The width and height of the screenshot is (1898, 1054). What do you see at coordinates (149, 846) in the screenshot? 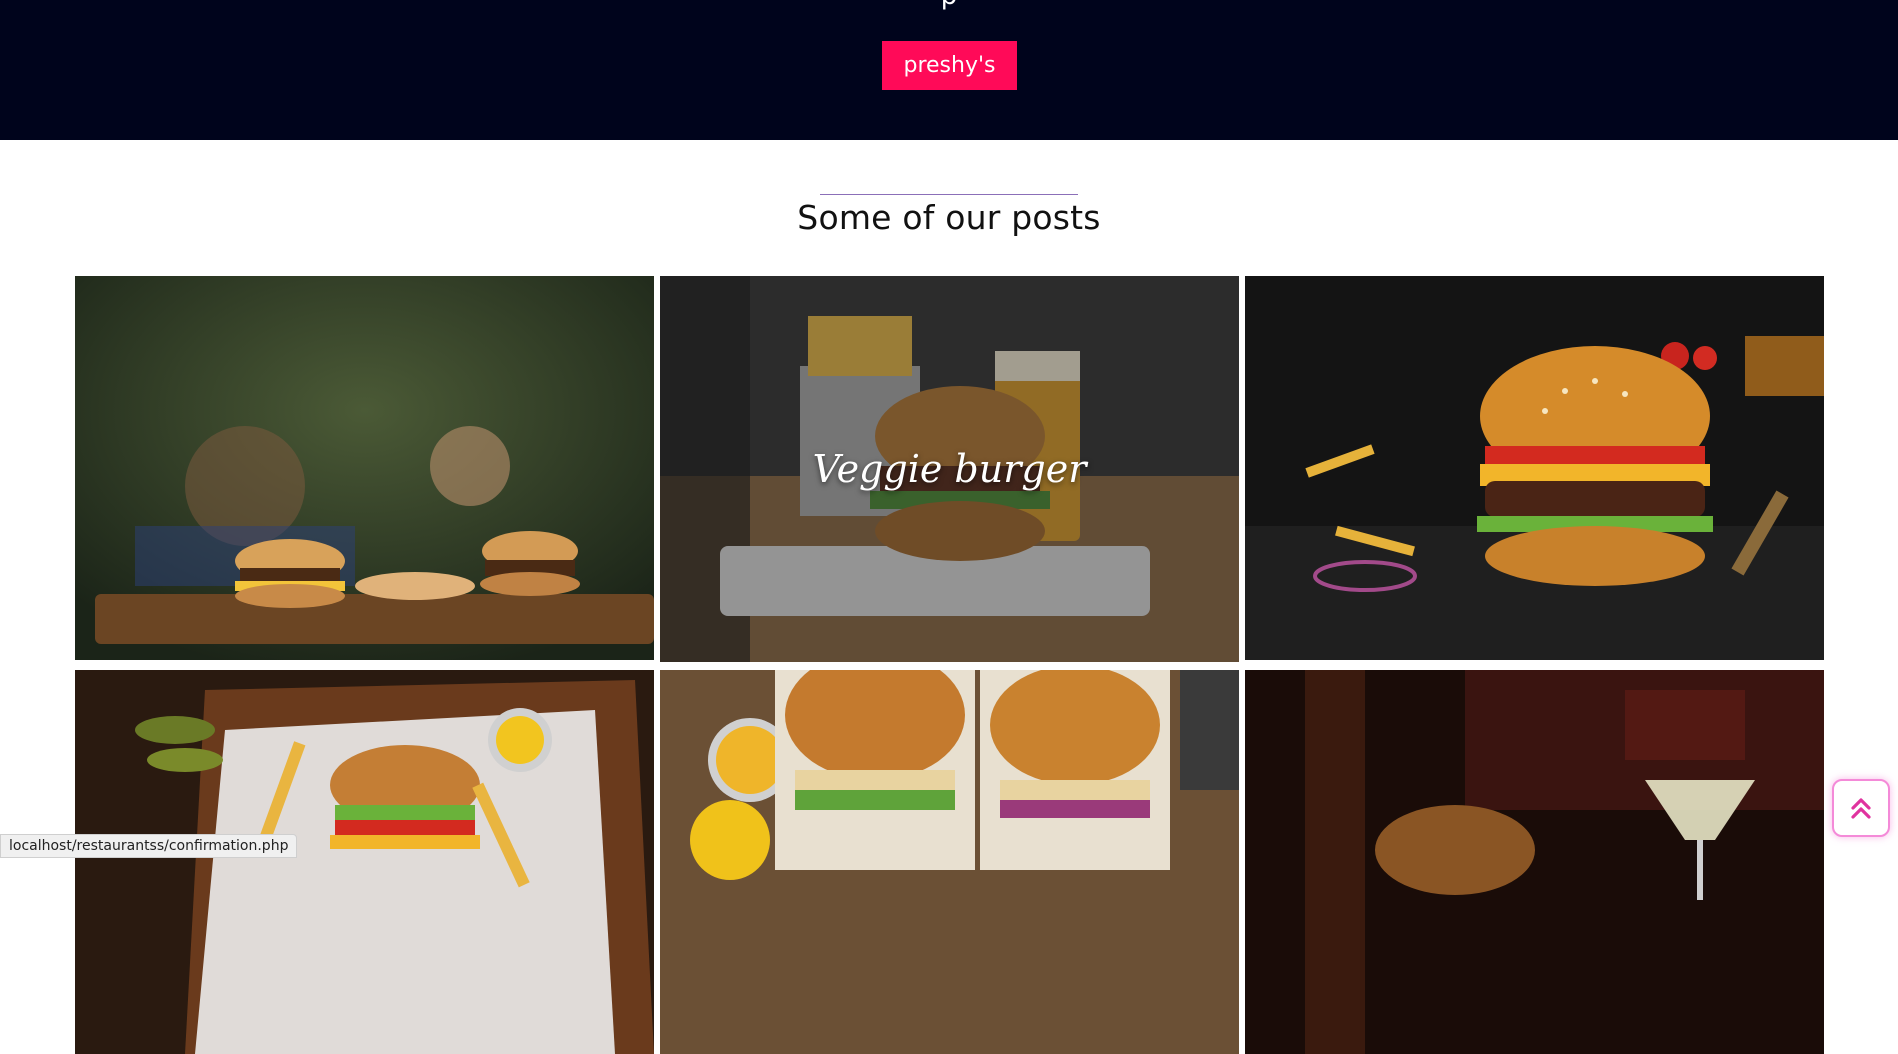
I see `status-bar-url: localhost/restaurantss/confirmation.php` at bounding box center [149, 846].